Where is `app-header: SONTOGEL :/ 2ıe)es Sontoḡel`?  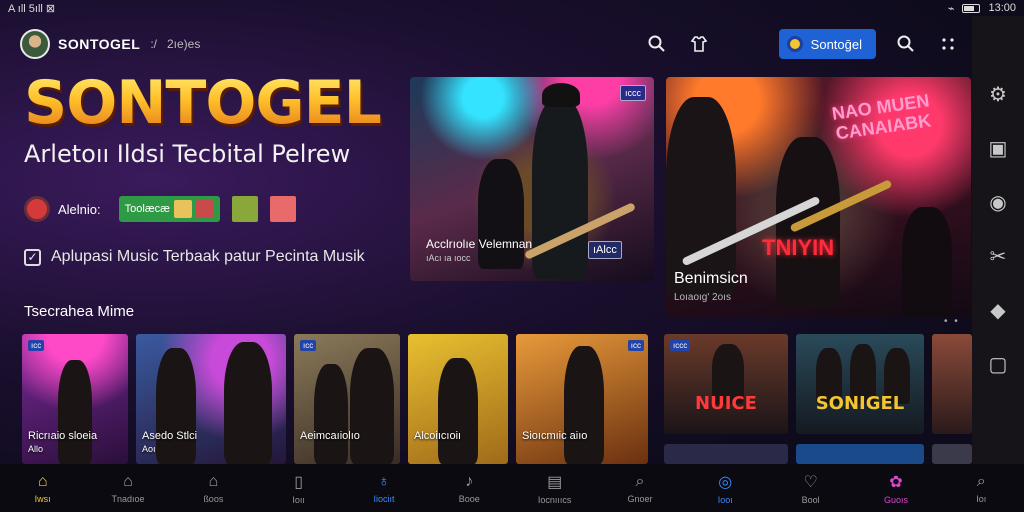
app-header: SONTOGEL :/ 2ıe)es Sontoḡel is located at coordinates (490, 44).